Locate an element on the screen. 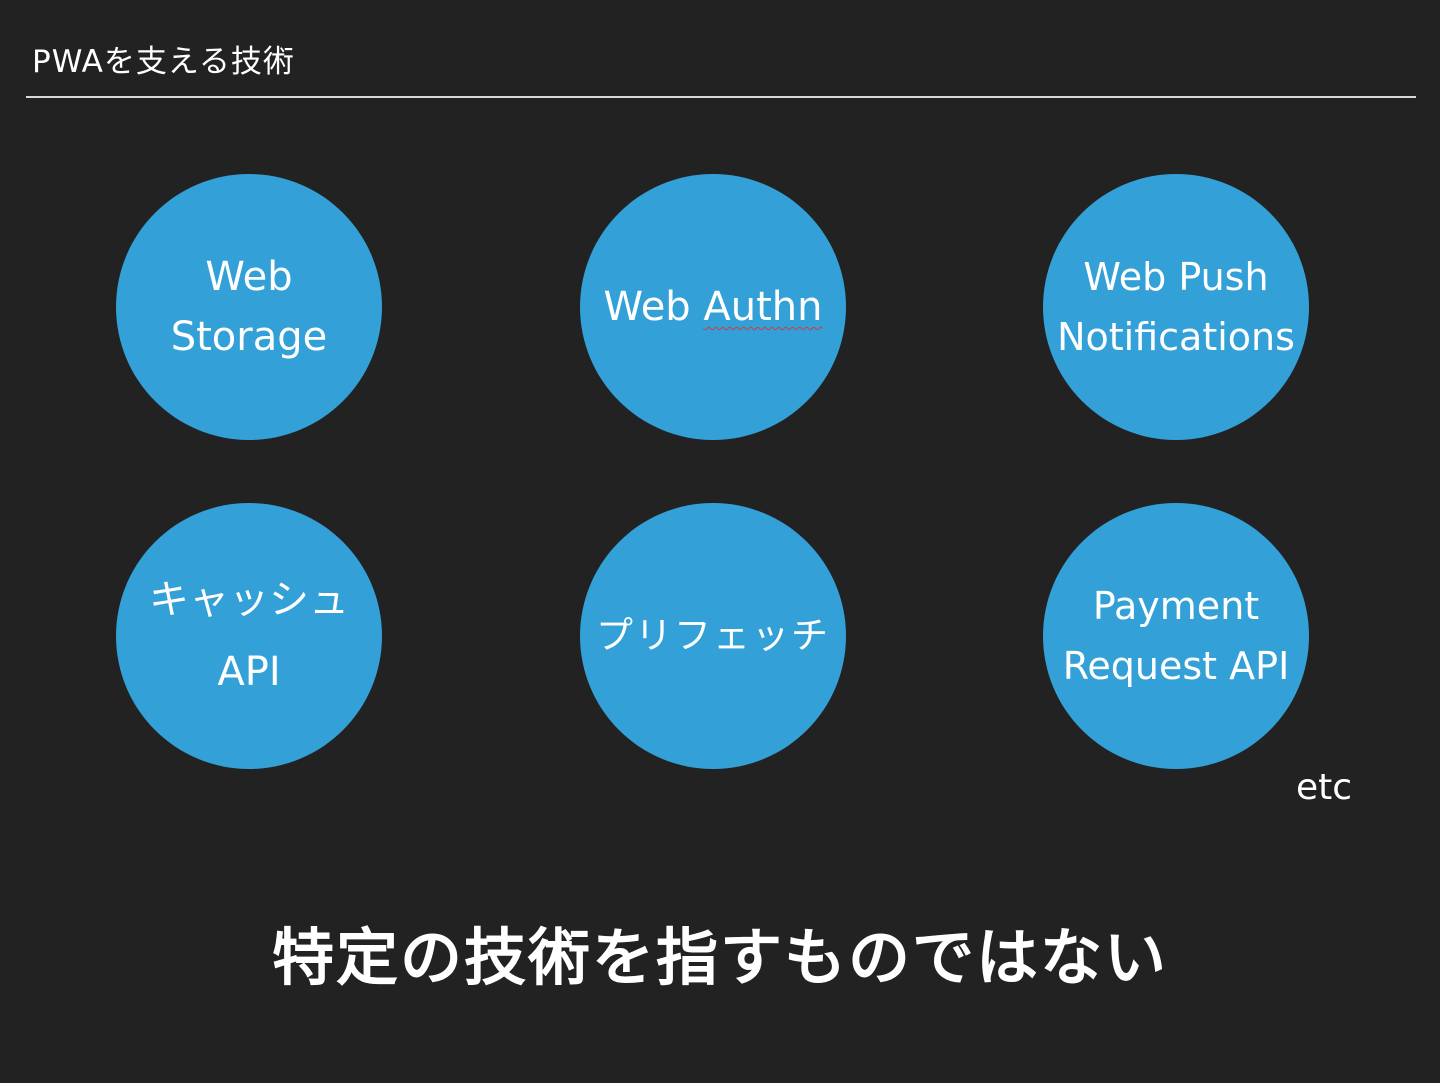 This screenshot has width=1440, height=1083. tech-circle-prefetch: プリフェッチ is located at coordinates (713, 636).